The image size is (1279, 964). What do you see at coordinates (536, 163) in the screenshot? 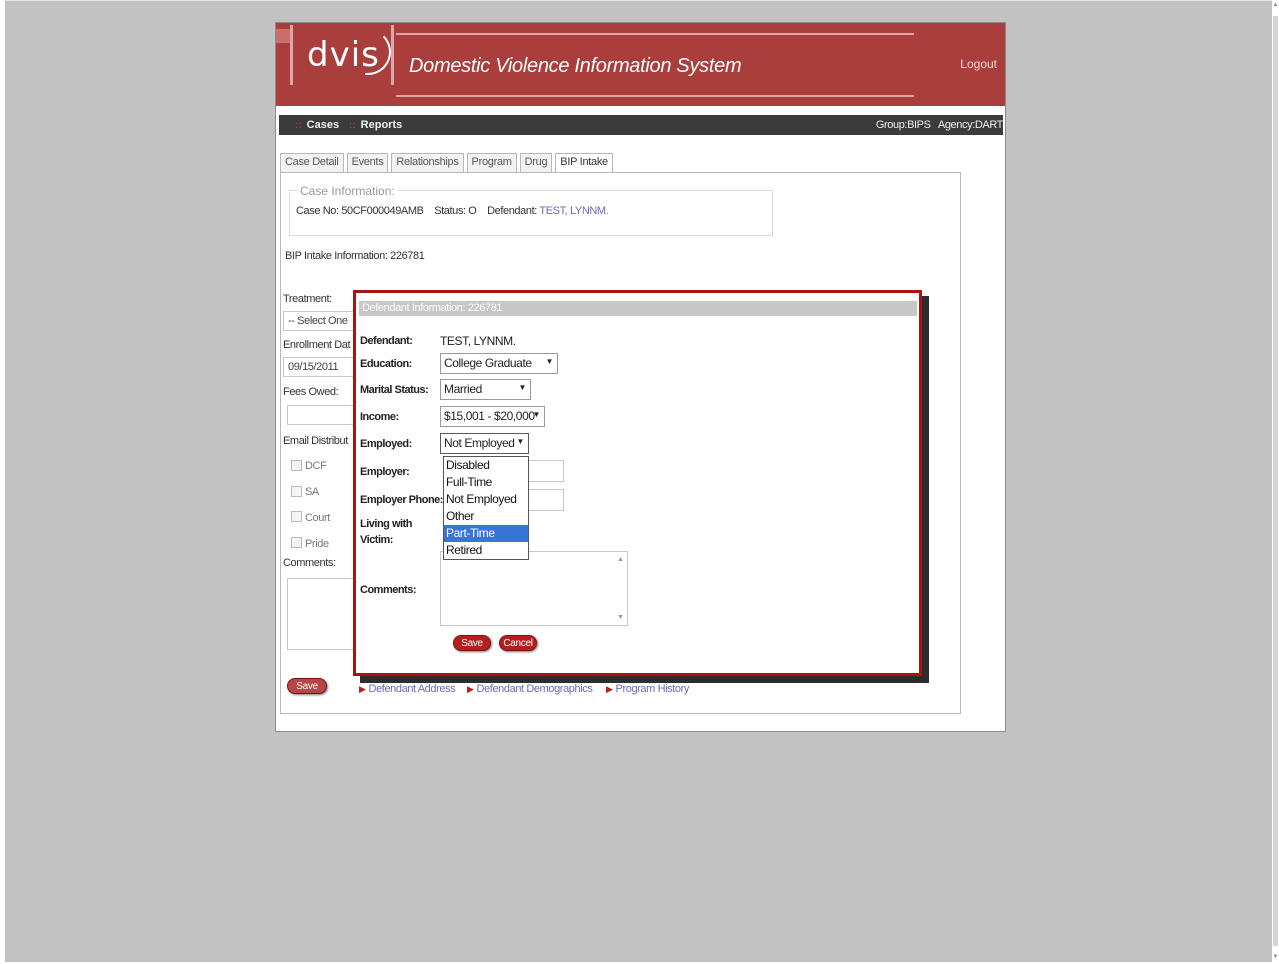
I see `tab-drug: Drug` at bounding box center [536, 163].